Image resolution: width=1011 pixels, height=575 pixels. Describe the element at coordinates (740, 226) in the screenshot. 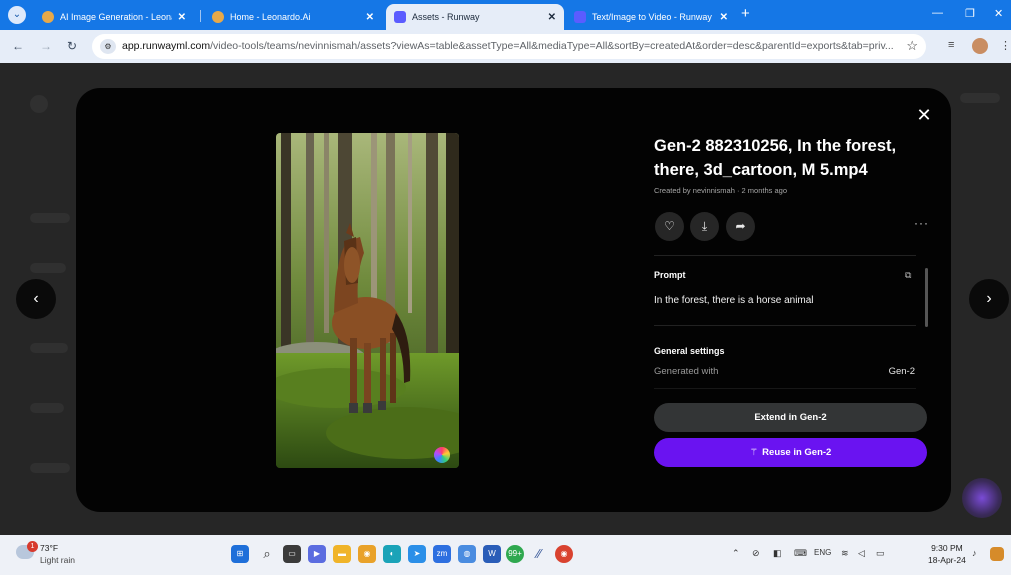

I see `share-button: ➦` at that location.